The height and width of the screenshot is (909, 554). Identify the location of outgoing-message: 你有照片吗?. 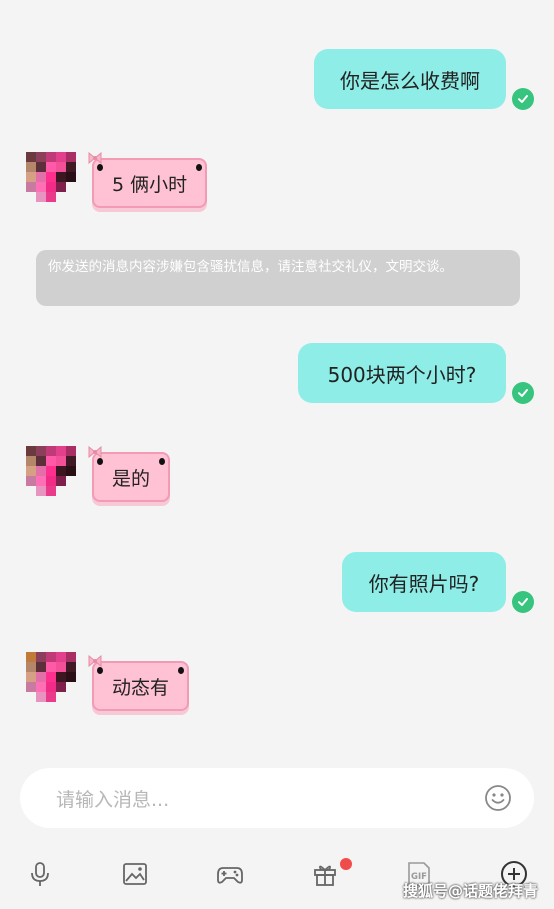
(424, 582).